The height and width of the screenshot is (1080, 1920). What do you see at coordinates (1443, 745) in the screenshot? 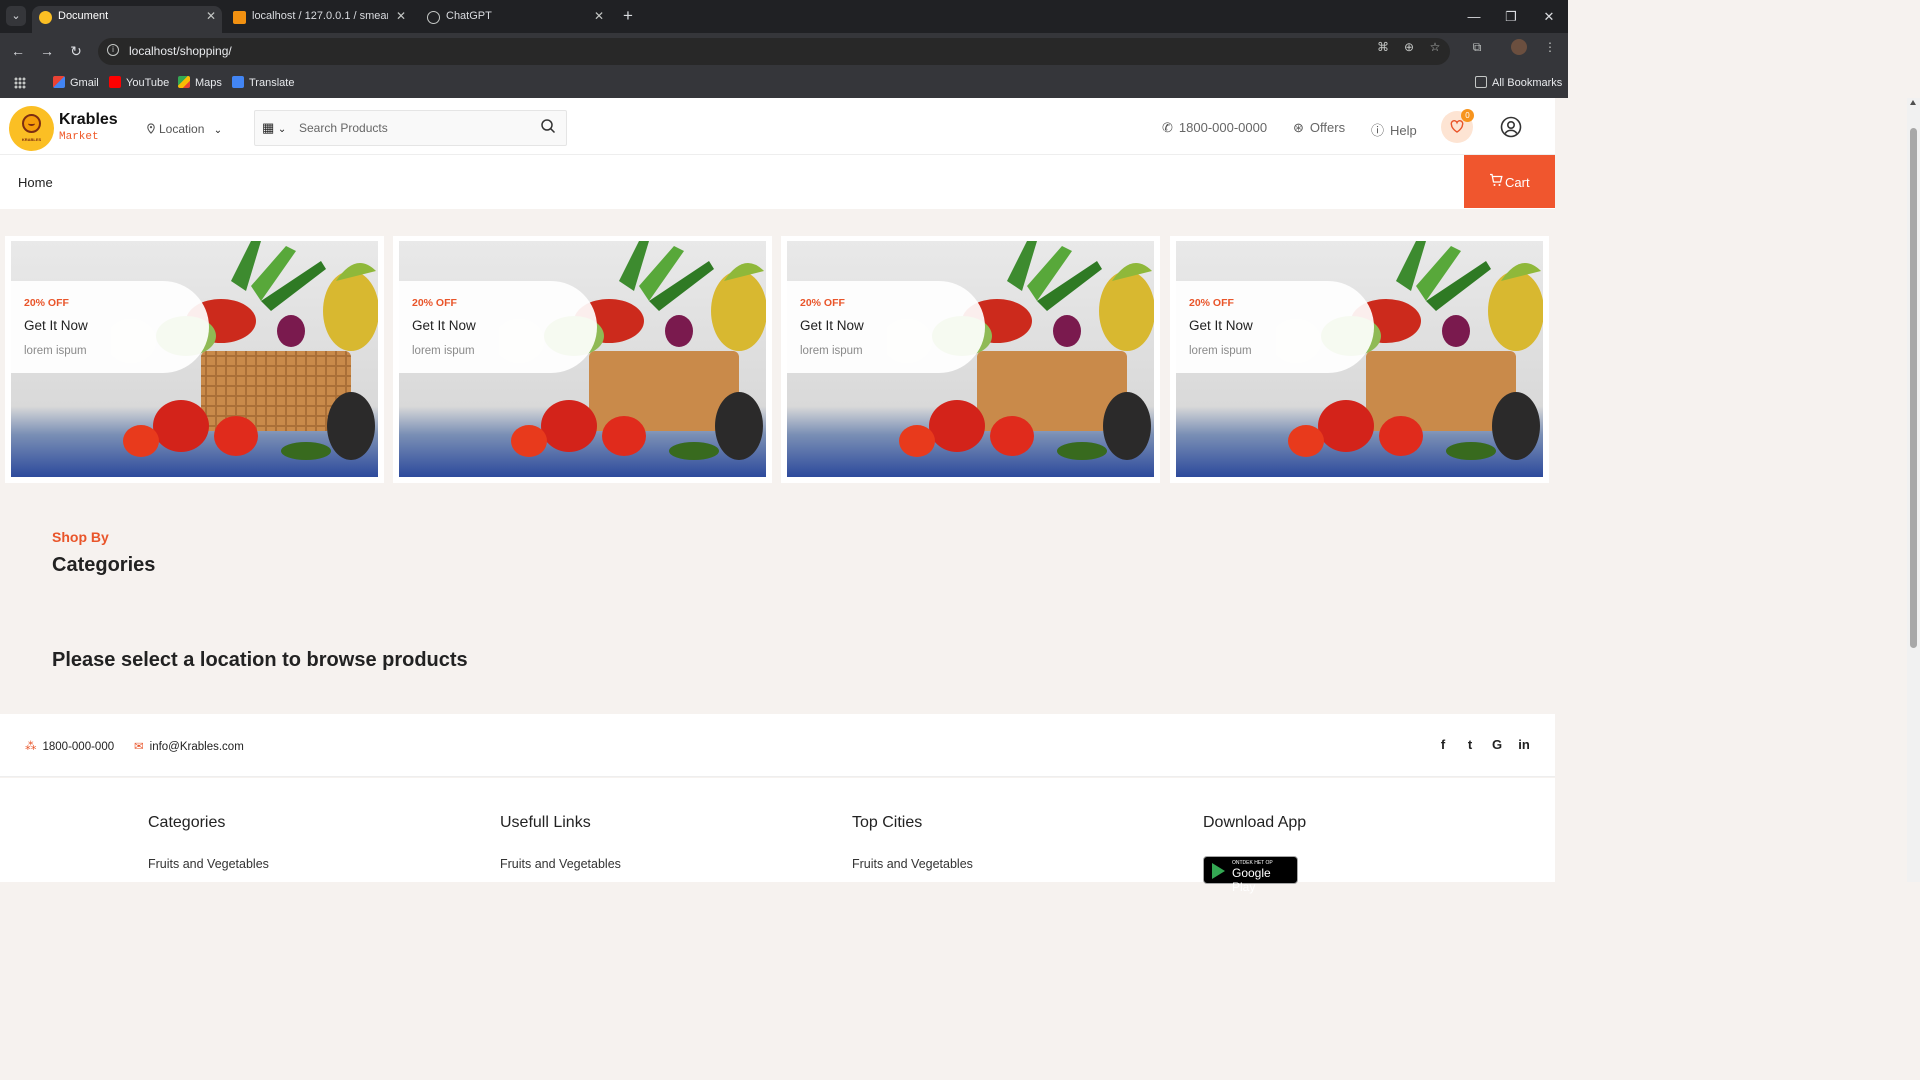
I see `facebook-icon: f` at bounding box center [1443, 745].